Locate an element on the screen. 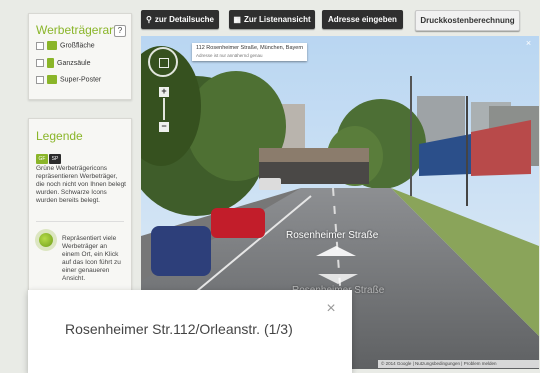 The width and height of the screenshot is (540, 373). forward-arrow-icon is located at coordinates (336, 251).